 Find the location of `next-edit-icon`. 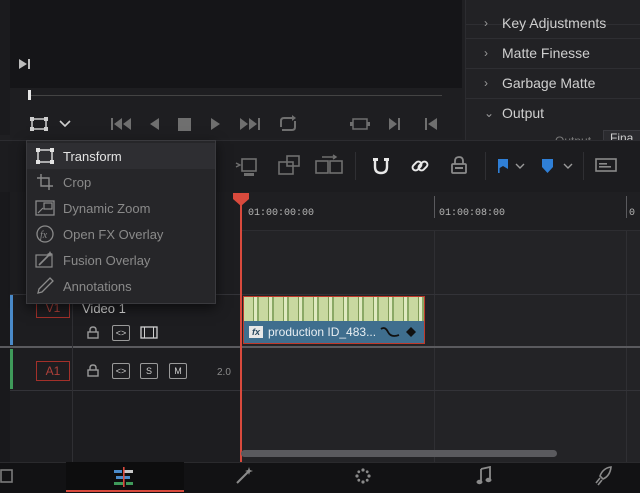

next-edit-icon is located at coordinates (395, 124).